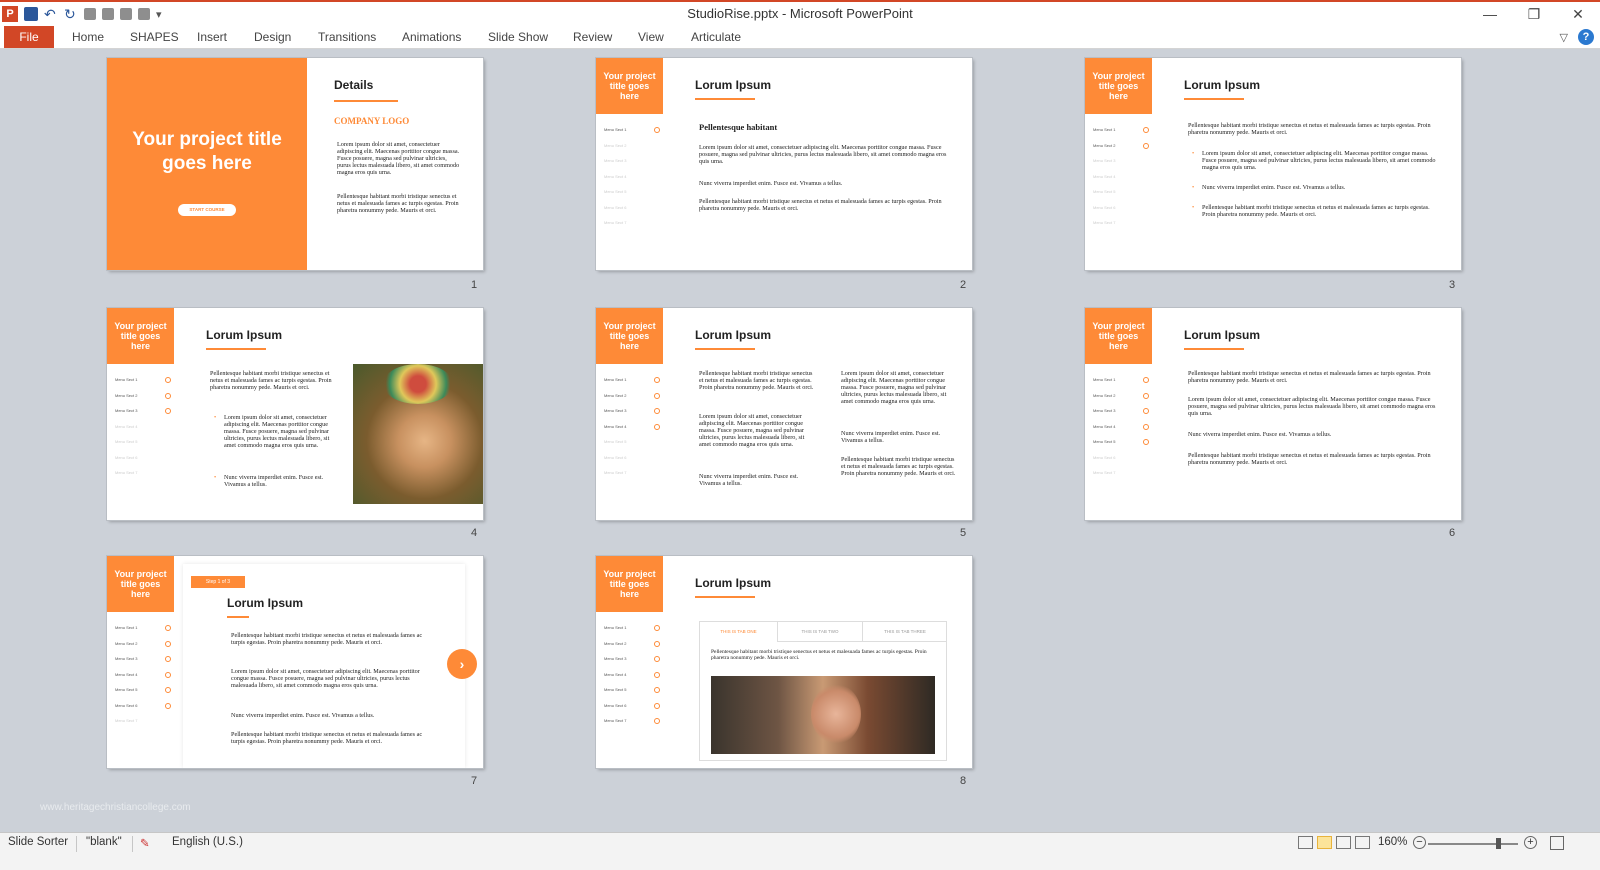  What do you see at coordinates (115, 807) in the screenshot?
I see `watermark-text: www.heritagechristiancollege.com` at bounding box center [115, 807].